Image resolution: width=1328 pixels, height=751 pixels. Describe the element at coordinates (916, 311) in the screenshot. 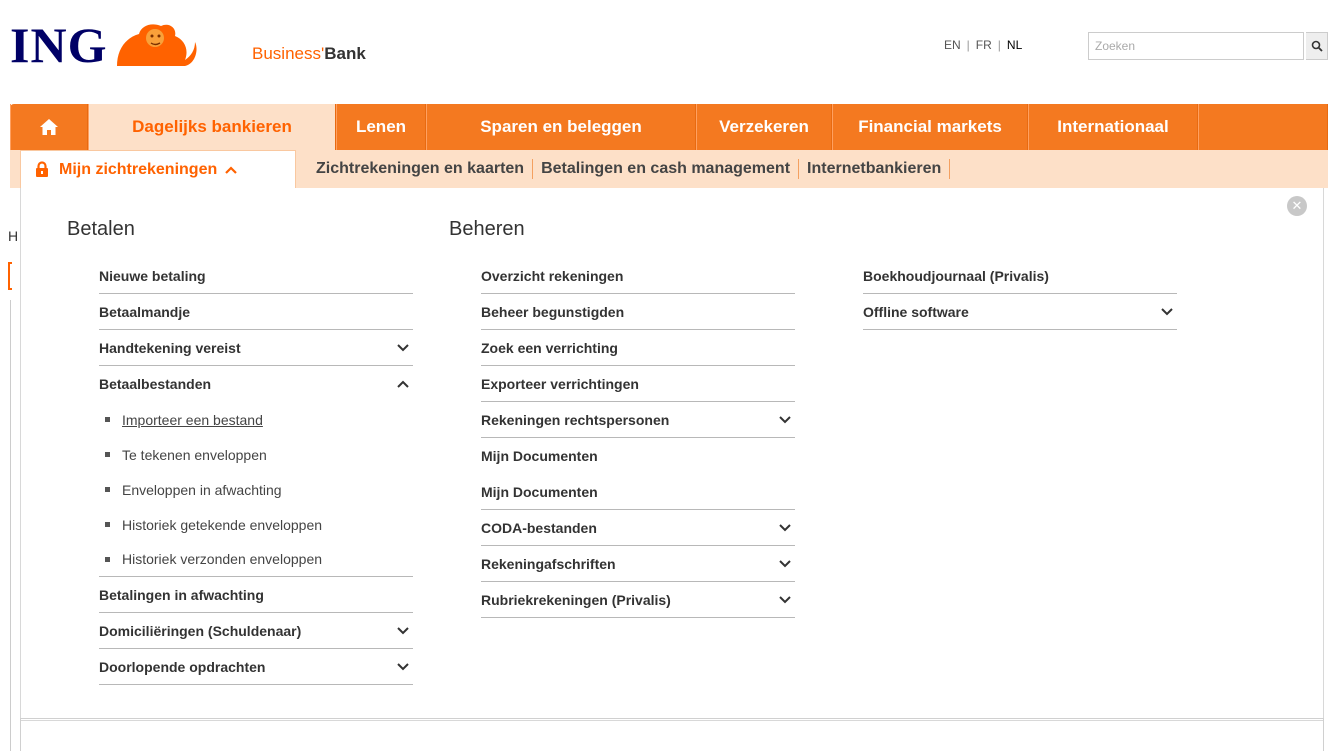

I see `menu-item-label: Offline software` at that location.